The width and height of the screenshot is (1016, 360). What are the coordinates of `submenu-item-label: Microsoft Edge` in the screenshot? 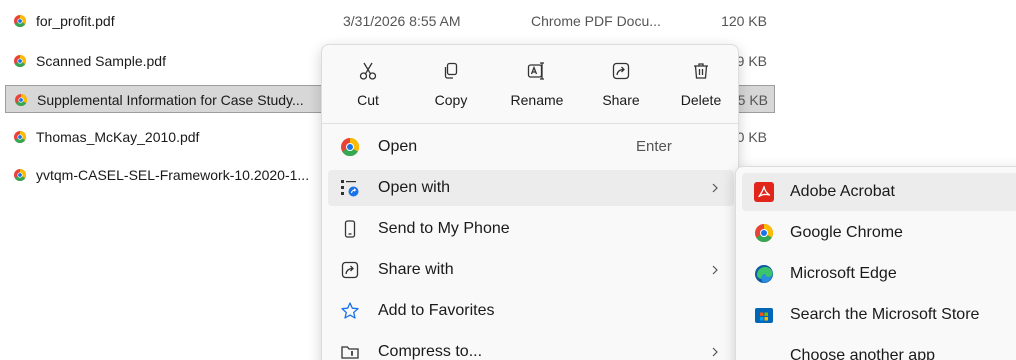 It's located at (843, 273).